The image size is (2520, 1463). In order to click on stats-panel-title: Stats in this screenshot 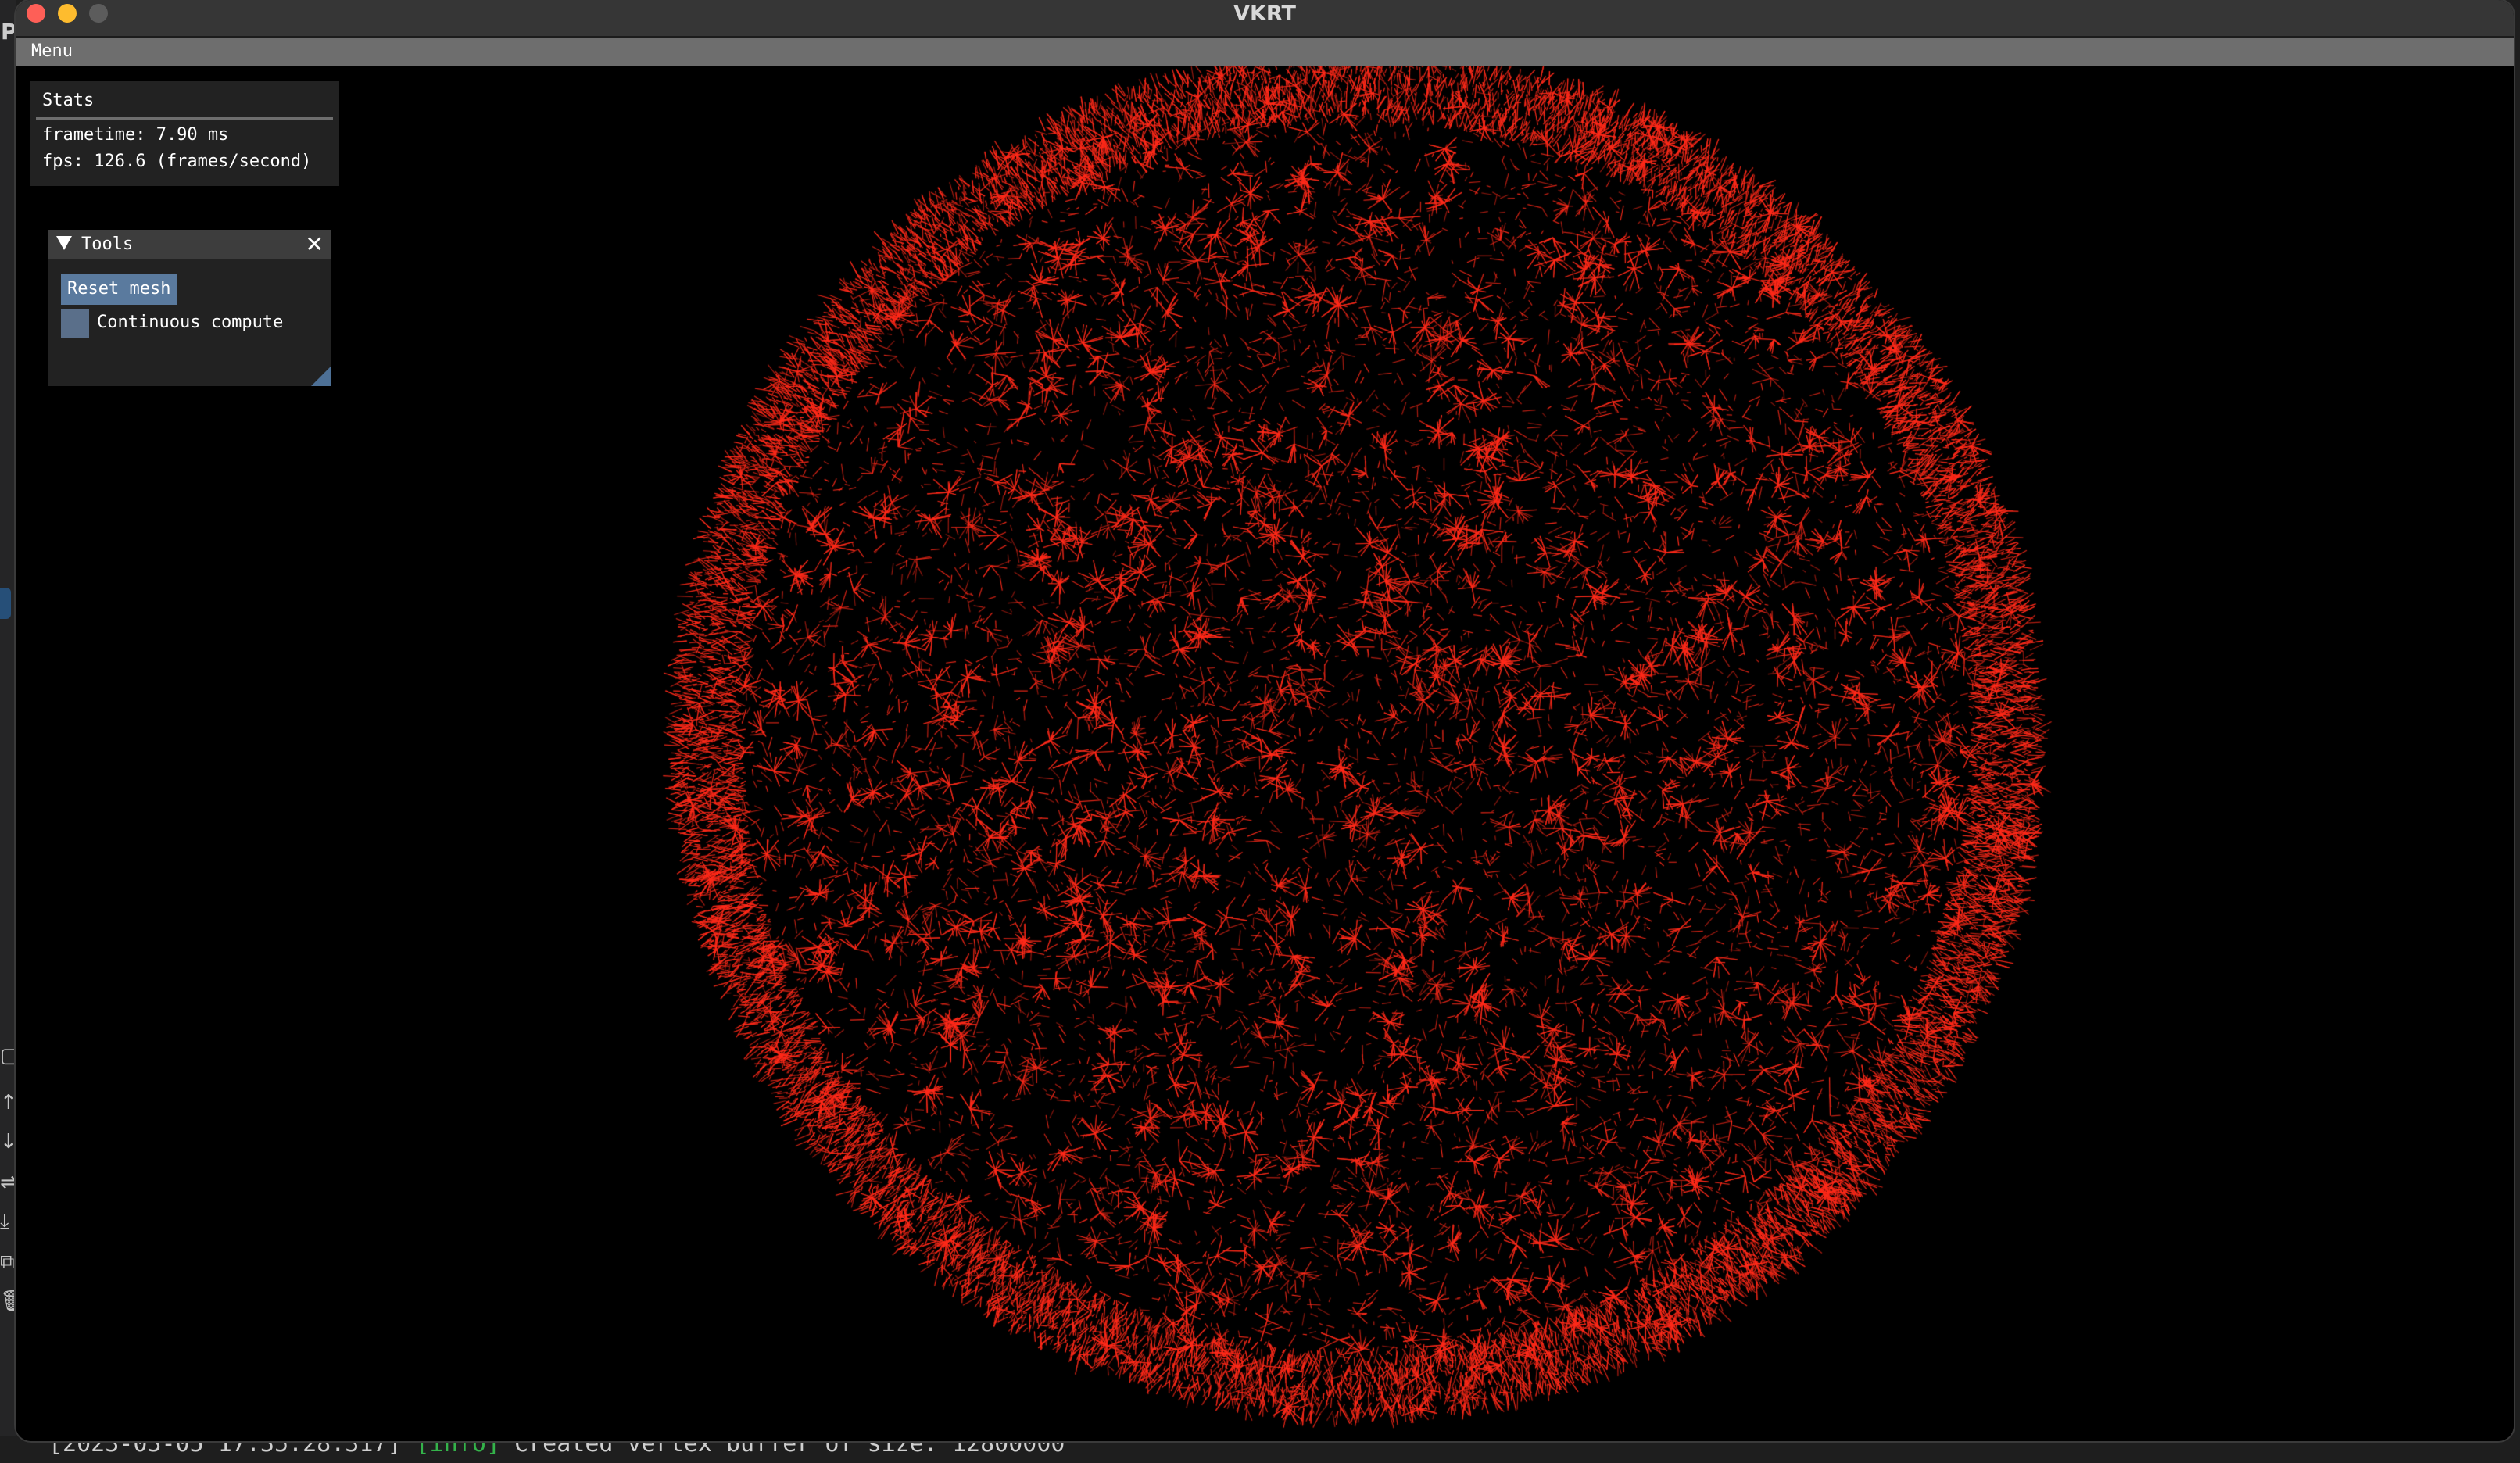, I will do `click(68, 101)`.